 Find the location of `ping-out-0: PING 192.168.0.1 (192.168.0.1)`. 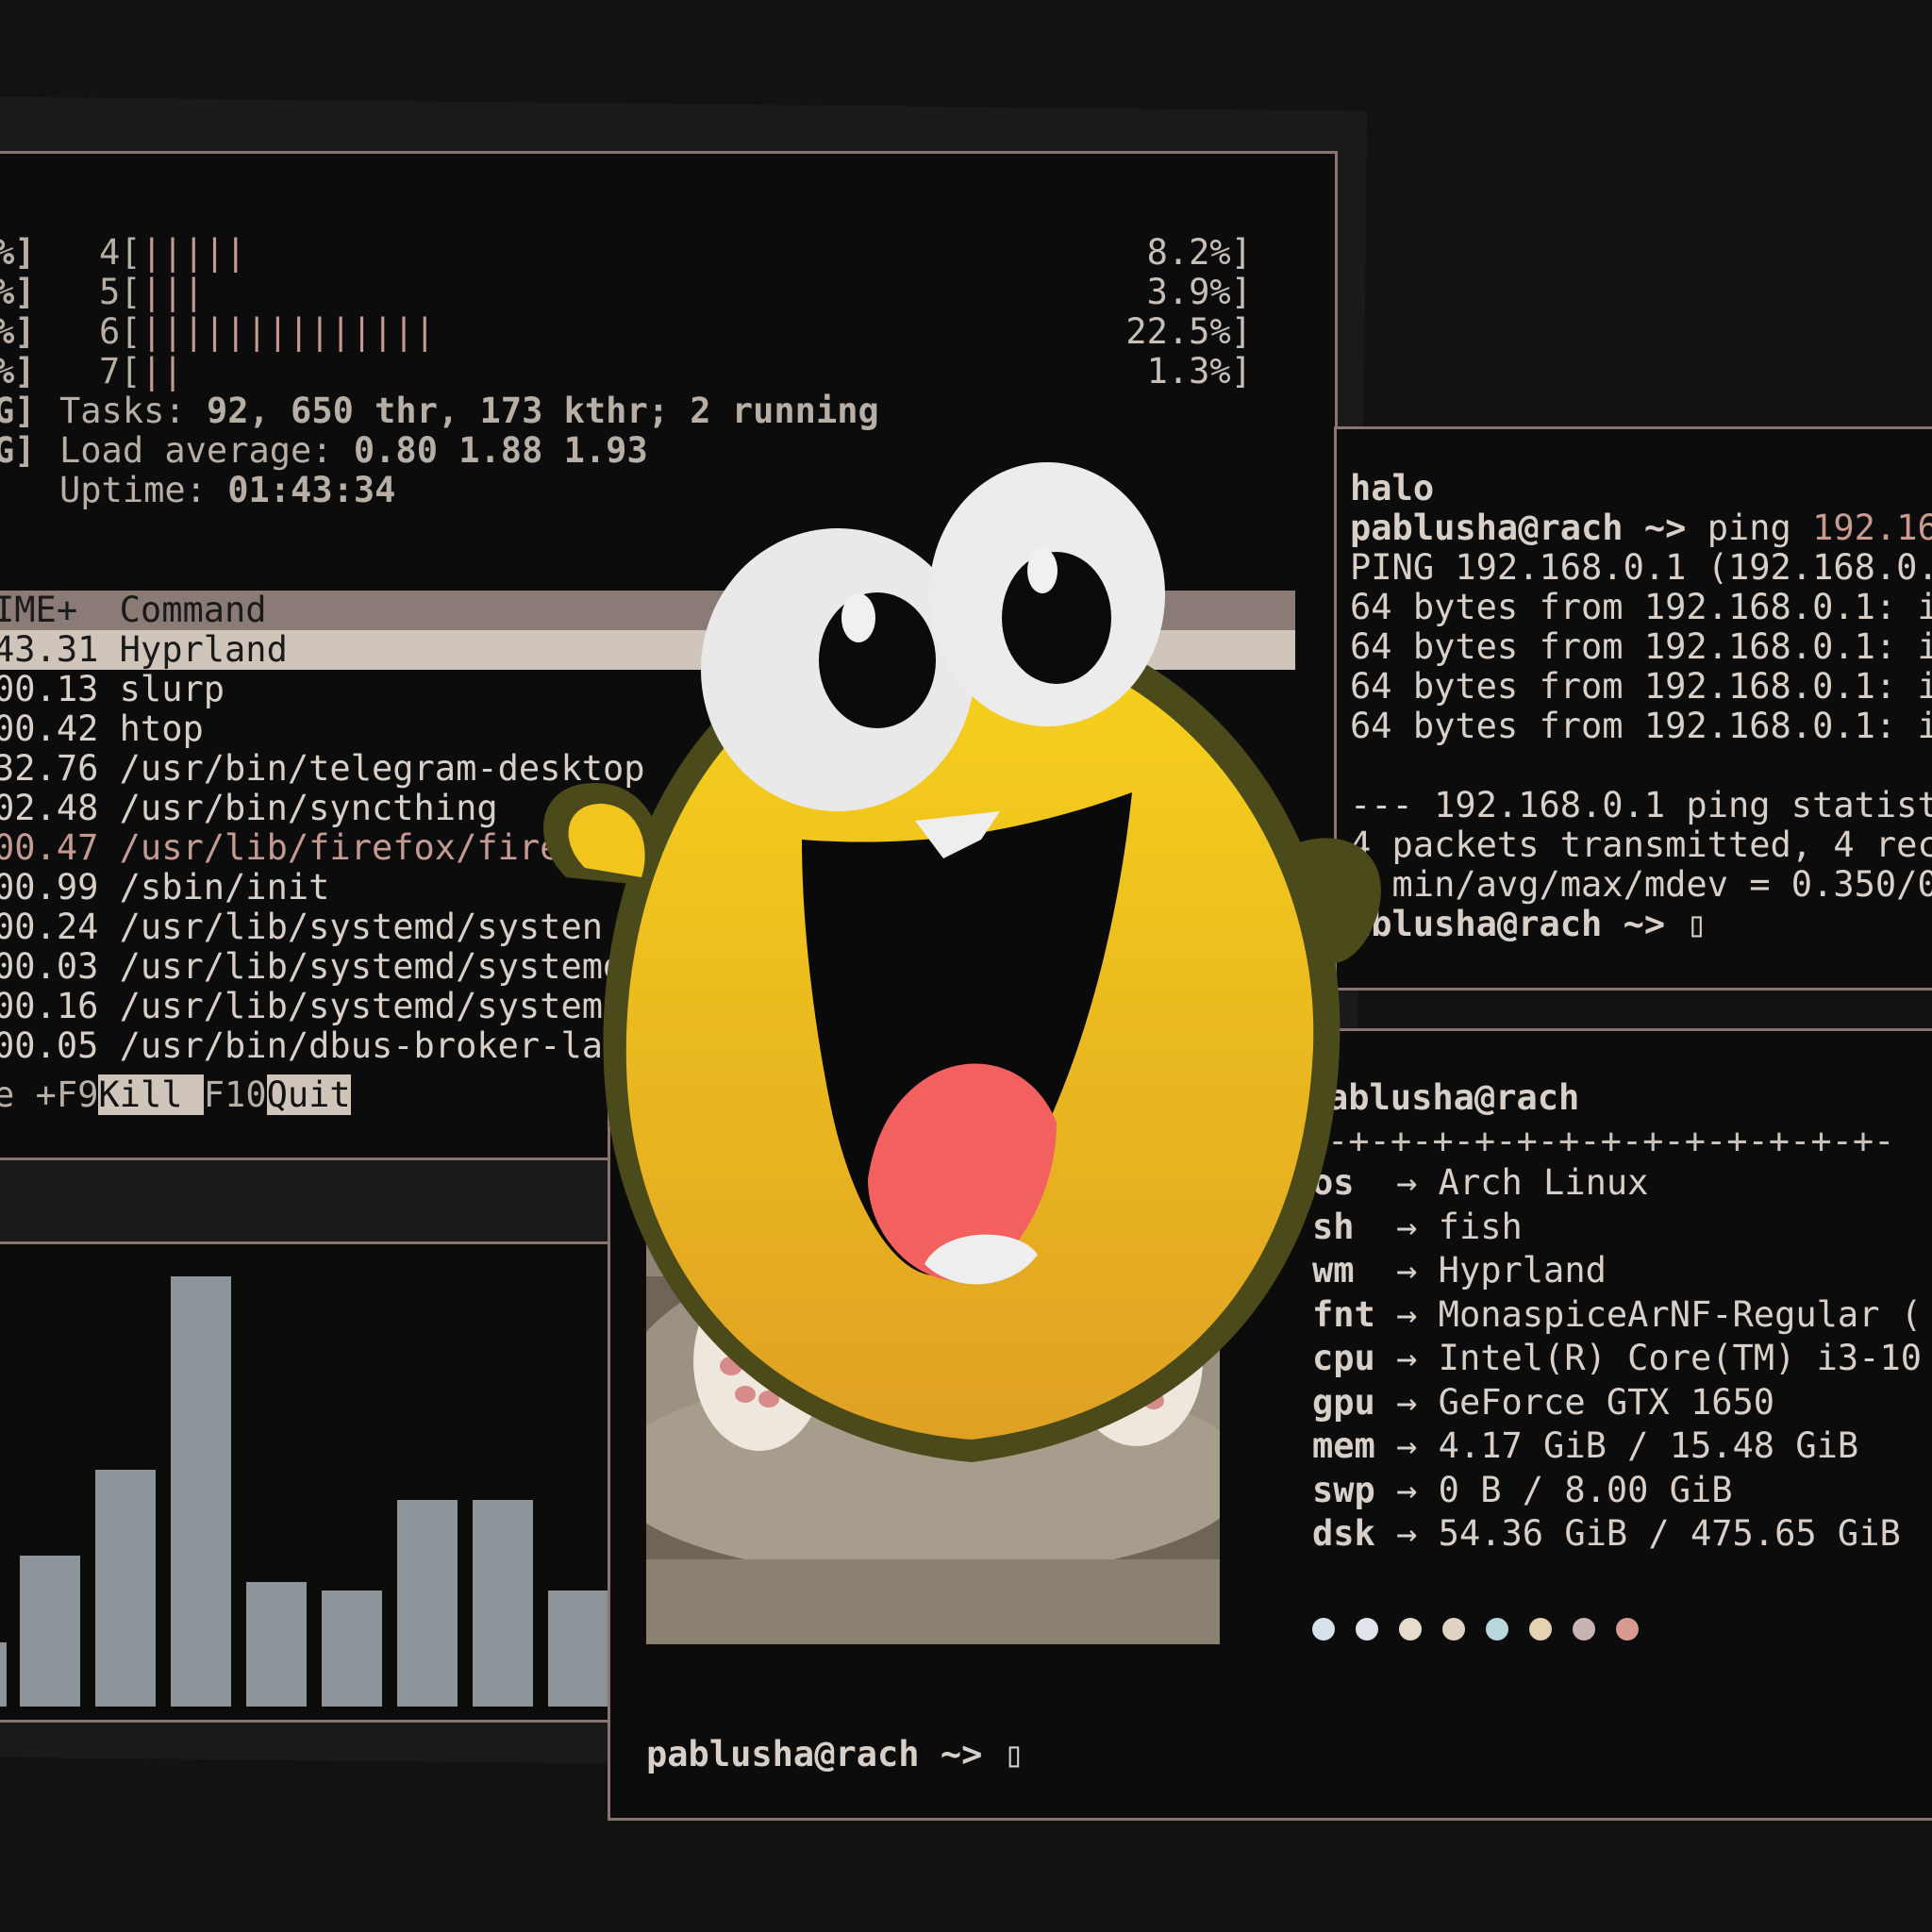

ping-out-0: PING 192.168.0.1 (192.168.0.1) is located at coordinates (1641, 567).